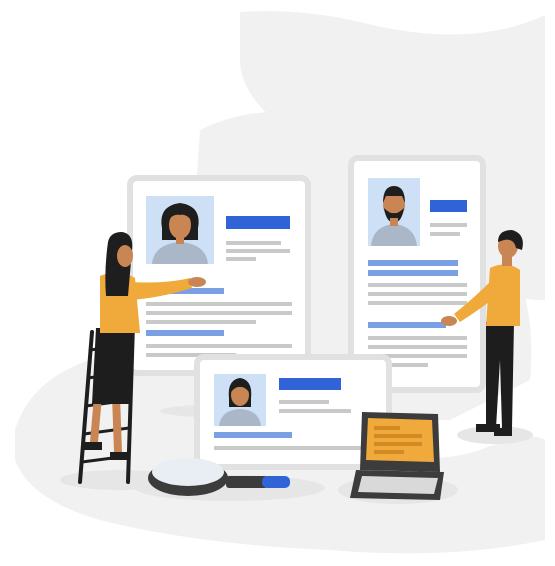 This screenshot has width=555, height=566. I want to click on resume-card-bottom, so click(293, 412).